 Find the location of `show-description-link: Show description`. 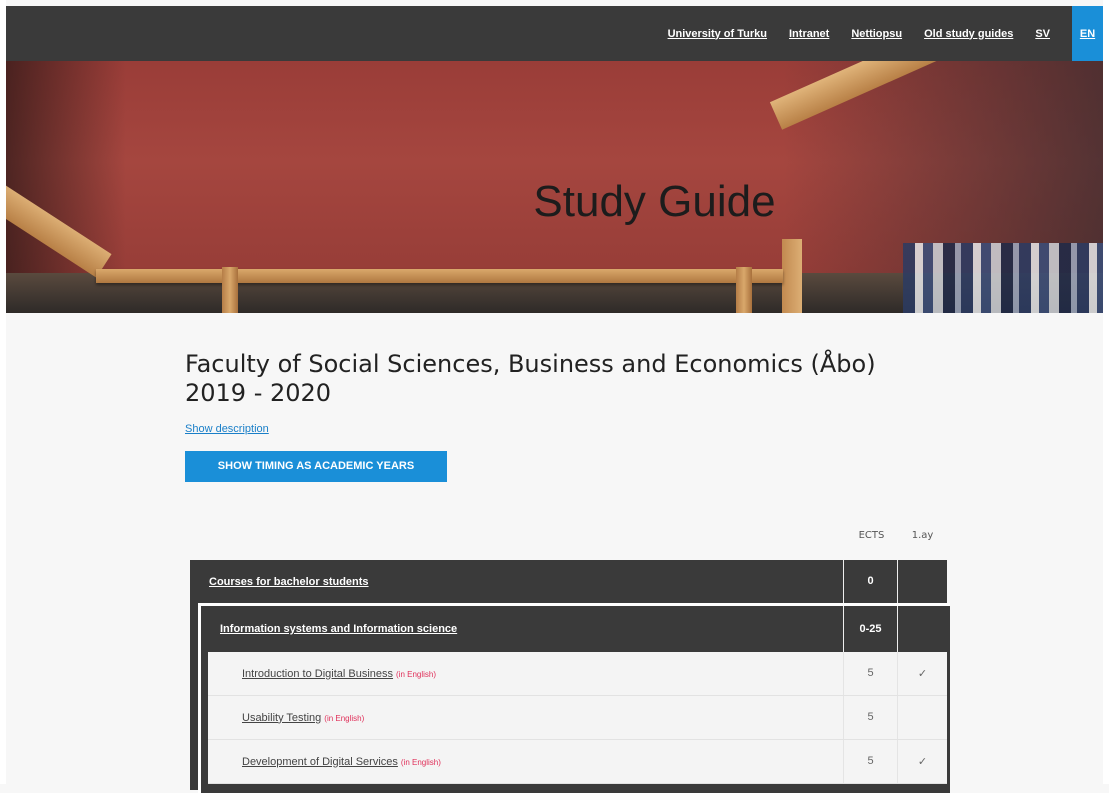

show-description-link: Show description is located at coordinates (227, 429).